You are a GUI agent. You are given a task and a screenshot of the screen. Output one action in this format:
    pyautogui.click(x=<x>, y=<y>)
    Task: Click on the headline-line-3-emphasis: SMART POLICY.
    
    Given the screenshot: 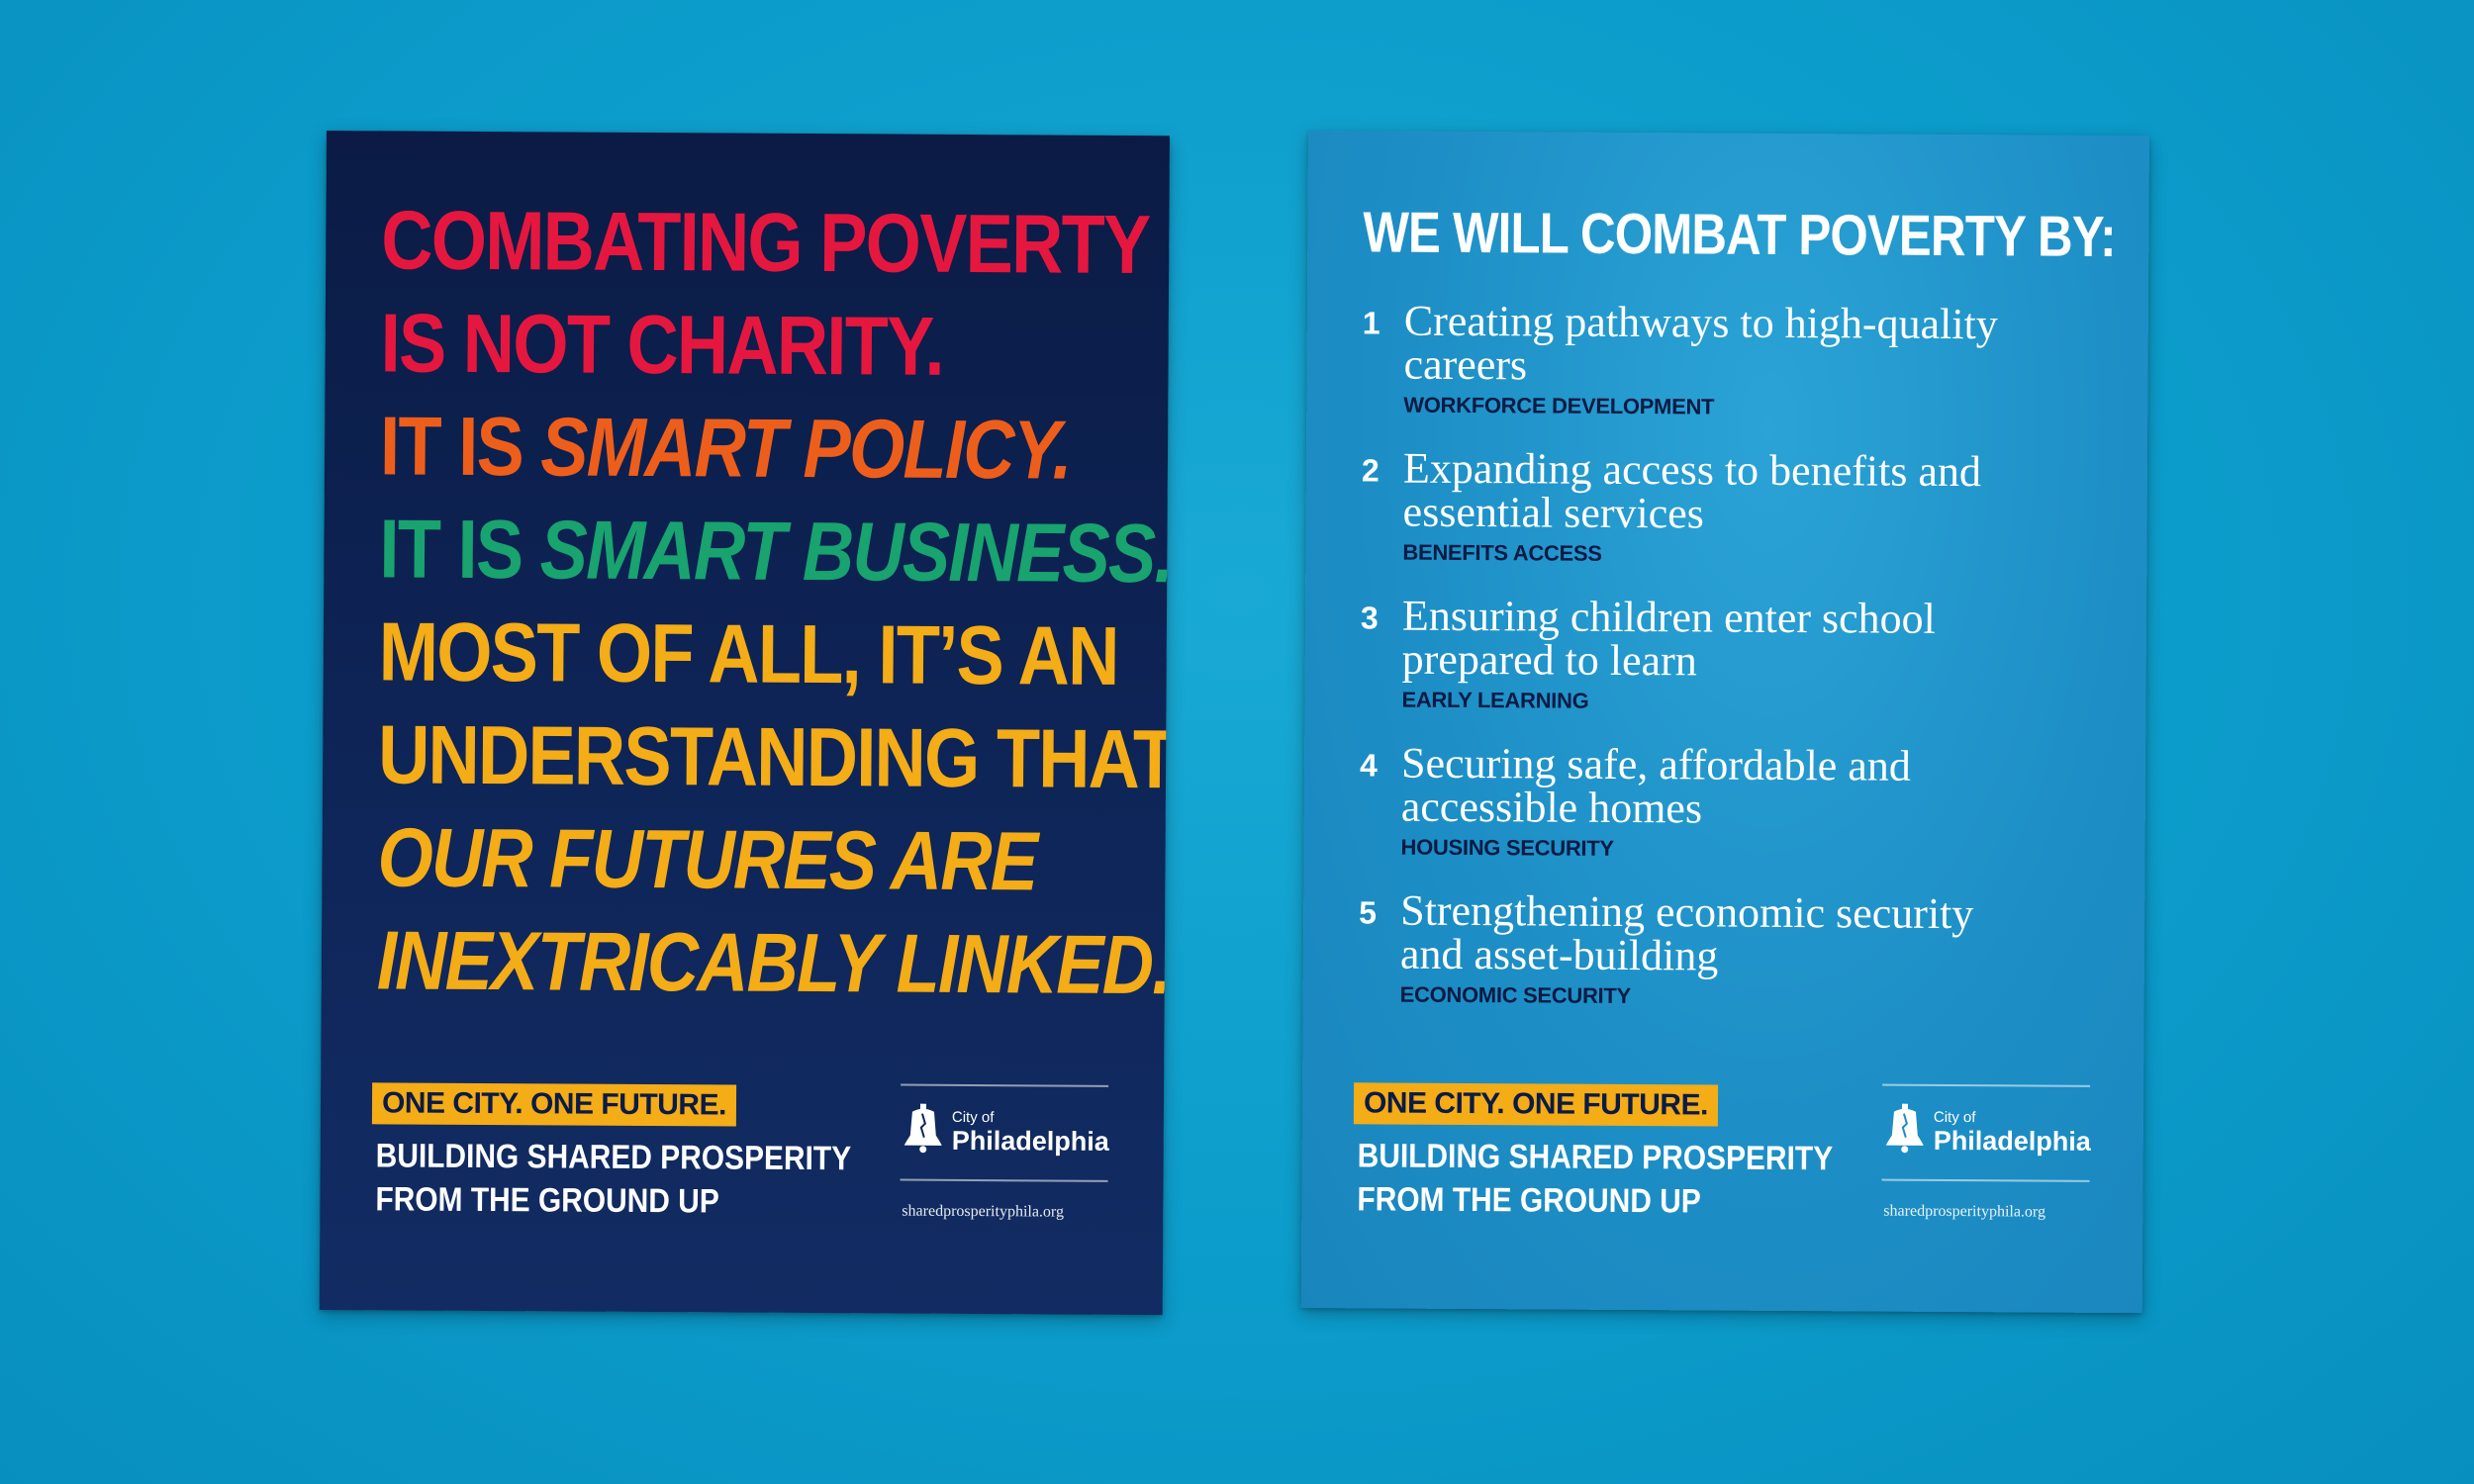 What is the action you would take?
    pyautogui.click(x=806, y=448)
    